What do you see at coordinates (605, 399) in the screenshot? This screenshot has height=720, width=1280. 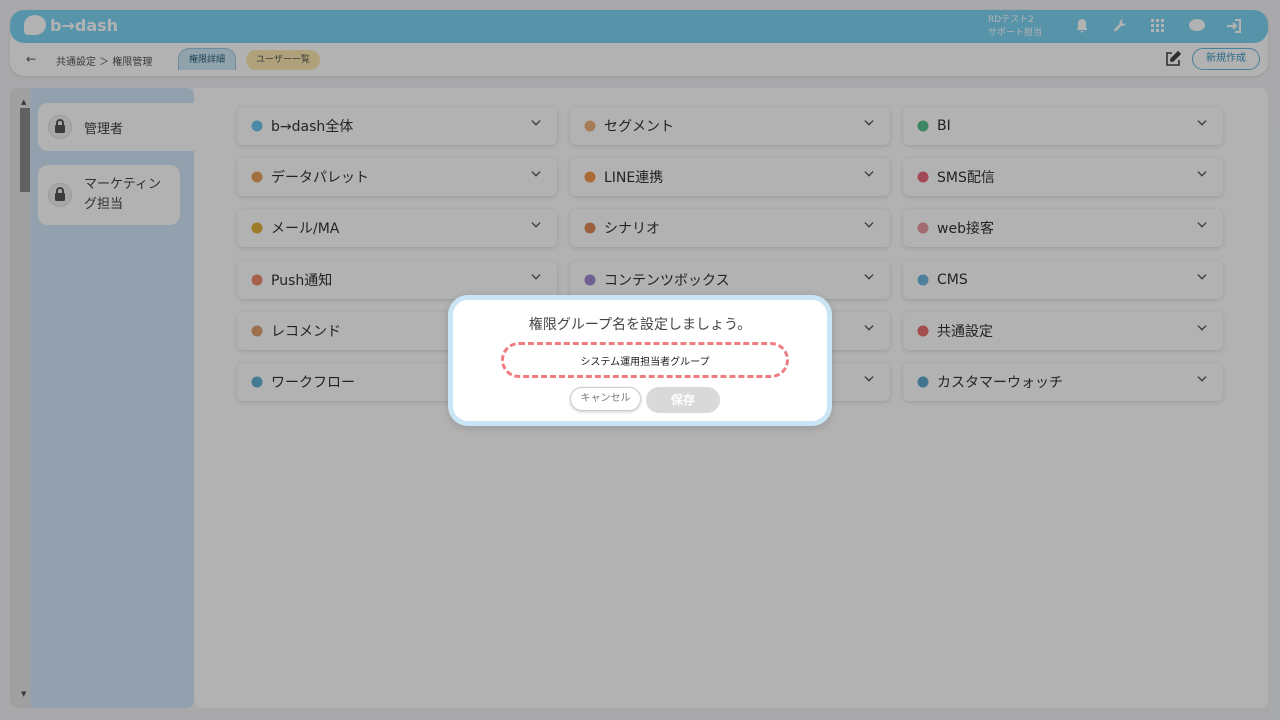 I see `cancel-button: キャンセル` at bounding box center [605, 399].